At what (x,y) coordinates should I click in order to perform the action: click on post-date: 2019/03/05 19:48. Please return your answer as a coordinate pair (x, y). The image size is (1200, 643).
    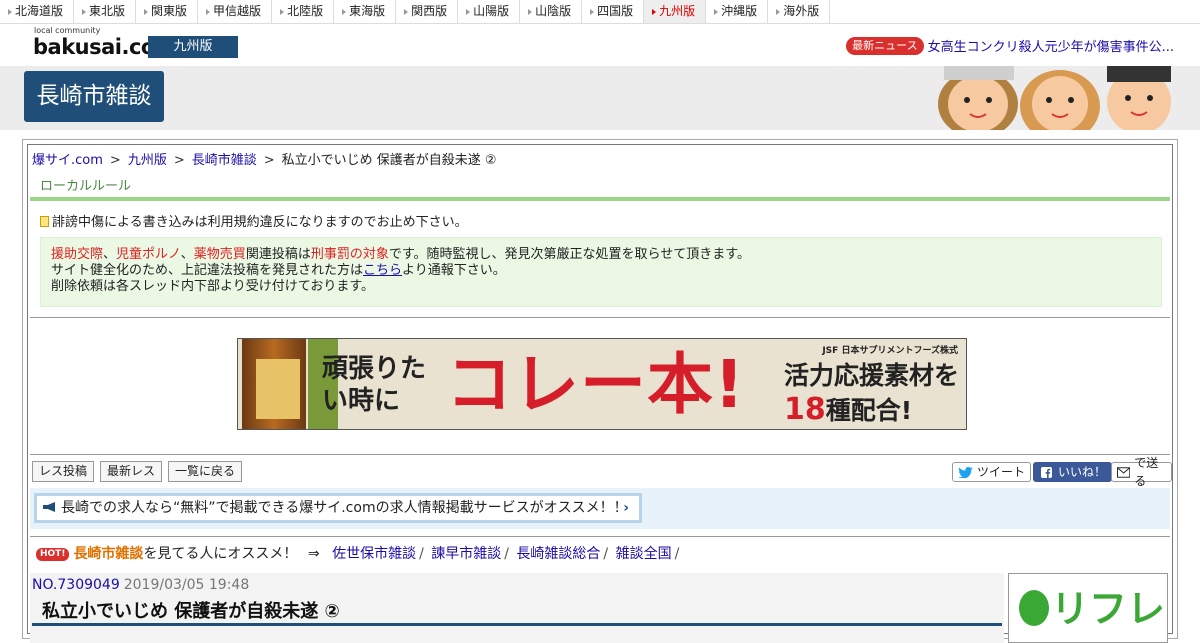
    Looking at the image, I should click on (186, 585).